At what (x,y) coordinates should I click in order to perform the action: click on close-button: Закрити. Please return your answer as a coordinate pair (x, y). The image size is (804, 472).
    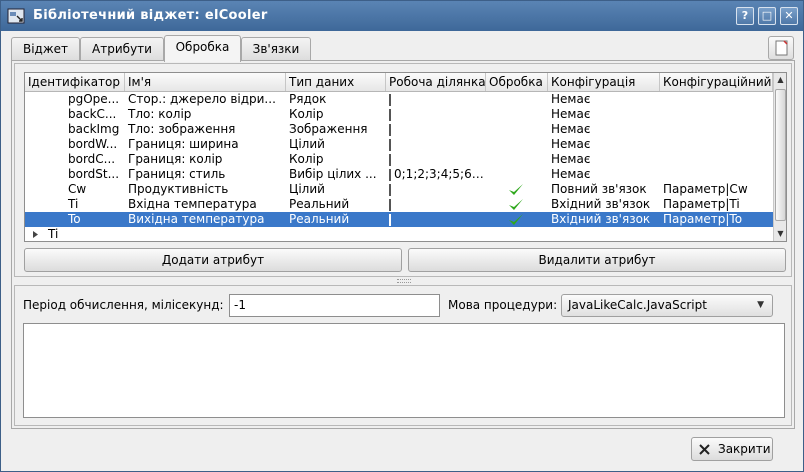
    Looking at the image, I should click on (732, 449).